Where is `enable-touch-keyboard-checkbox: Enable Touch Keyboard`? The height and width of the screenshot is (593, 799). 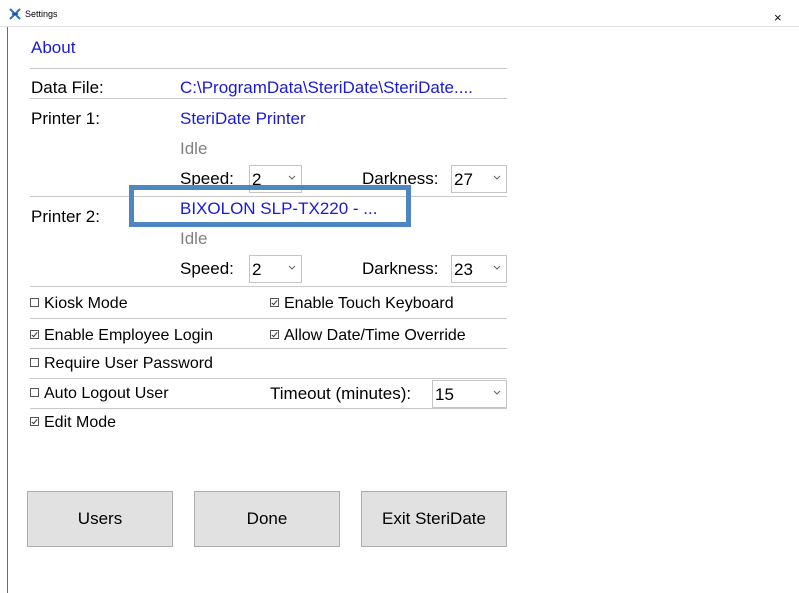 enable-touch-keyboard-checkbox: Enable Touch Keyboard is located at coordinates (362, 304).